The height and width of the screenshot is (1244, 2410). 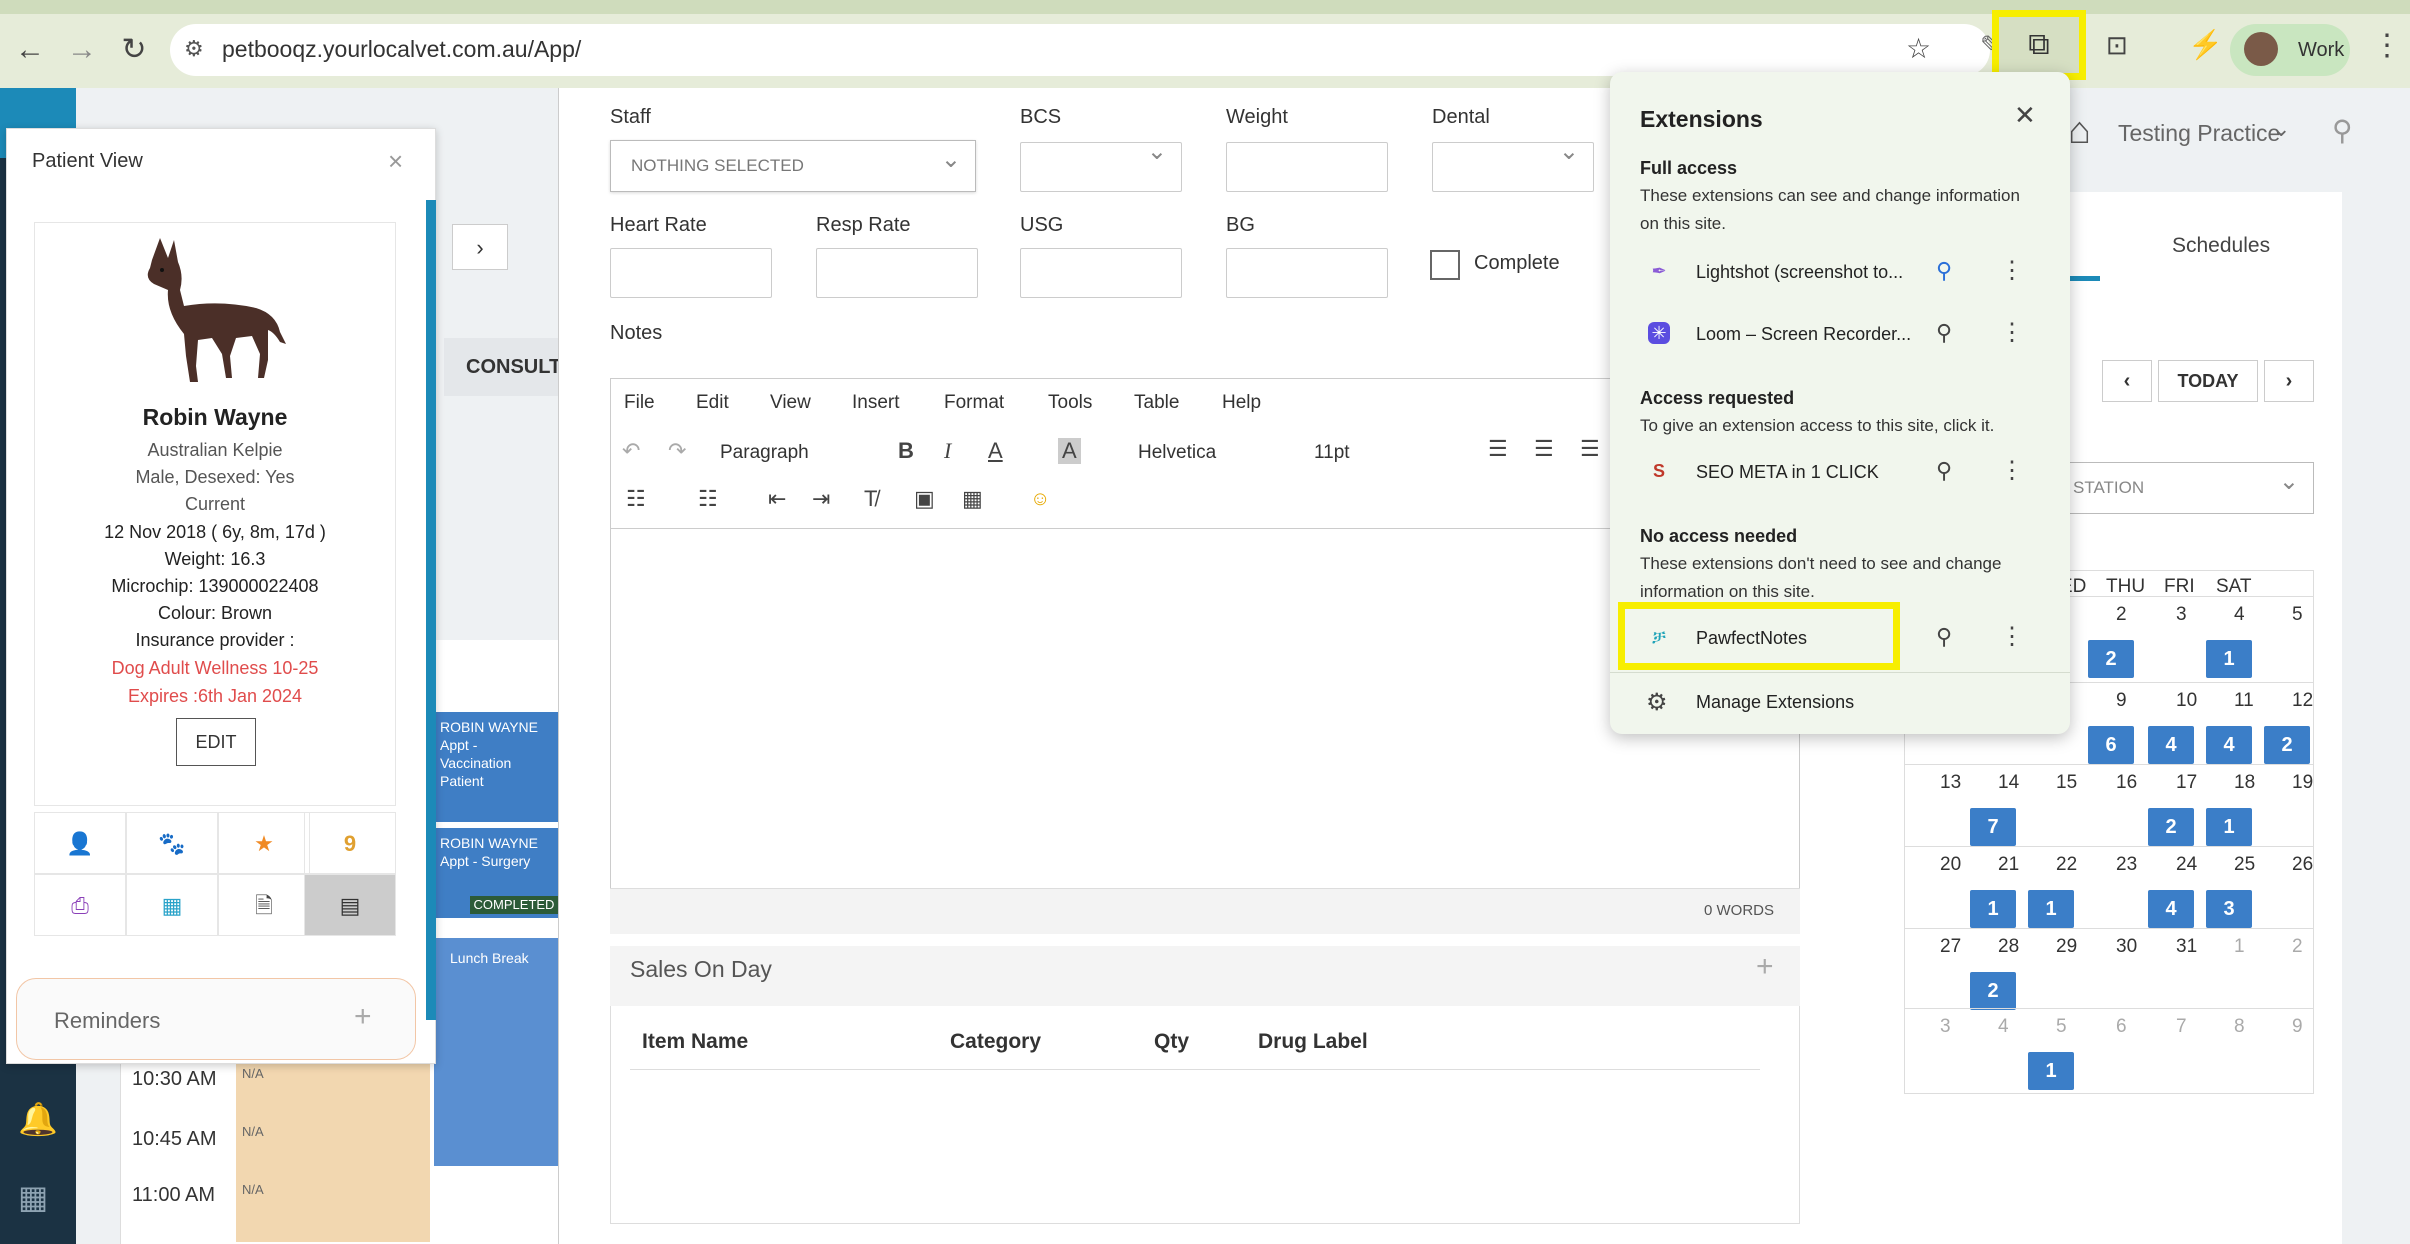 What do you see at coordinates (1332, 453) in the screenshot?
I see `size-select: 11pt` at bounding box center [1332, 453].